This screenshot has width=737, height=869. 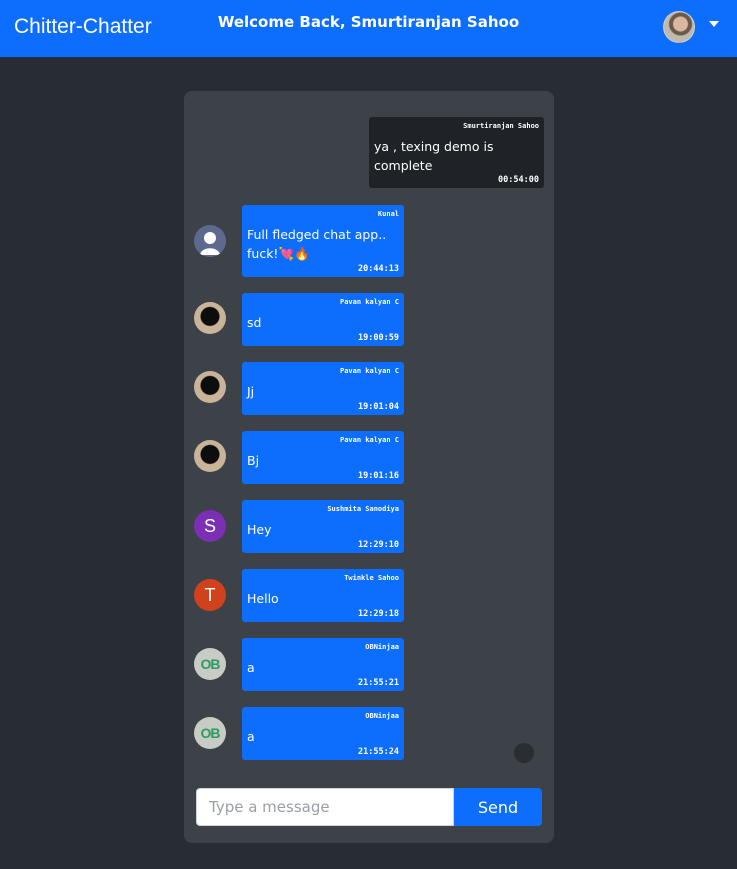 I want to click on message-time: 19:01:16, so click(x=378, y=476).